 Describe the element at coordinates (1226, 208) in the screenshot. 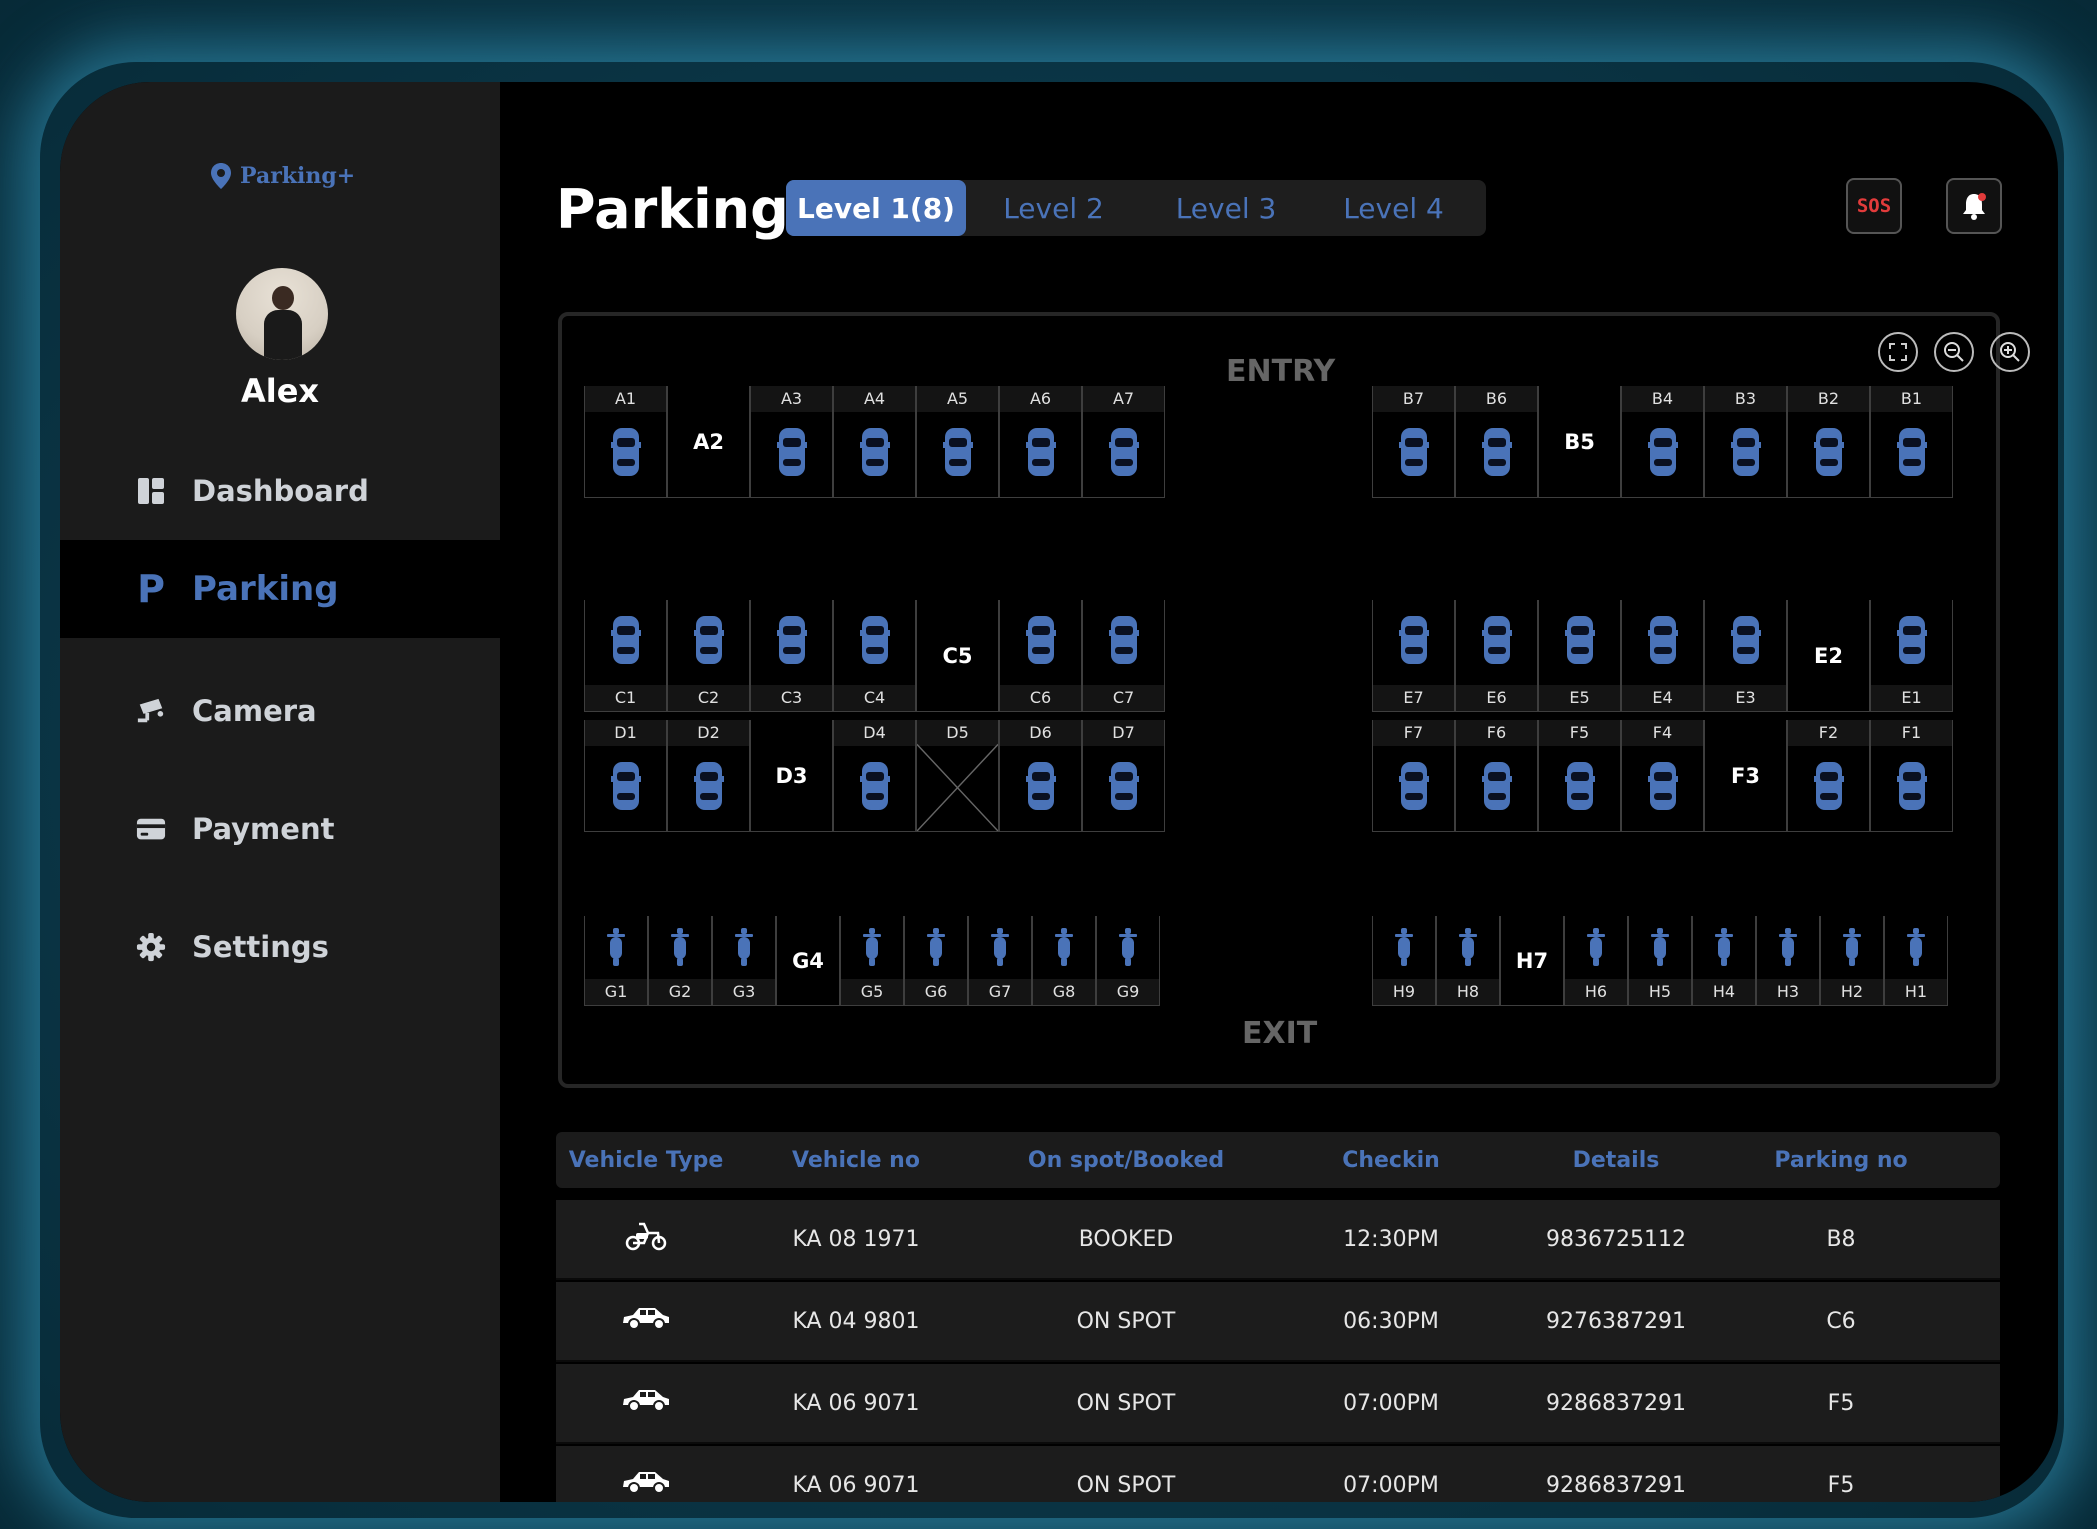

I see `tab-level-3: Level 3` at that location.